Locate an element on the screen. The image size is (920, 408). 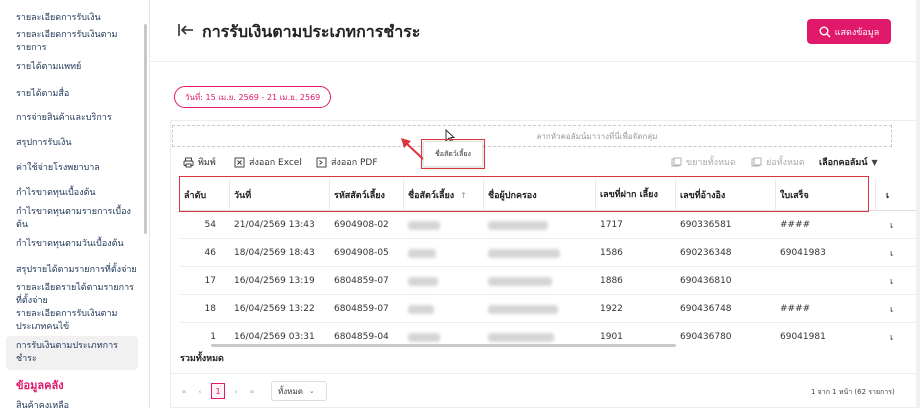
col-header-extra: เ is located at coordinates (898, 195).